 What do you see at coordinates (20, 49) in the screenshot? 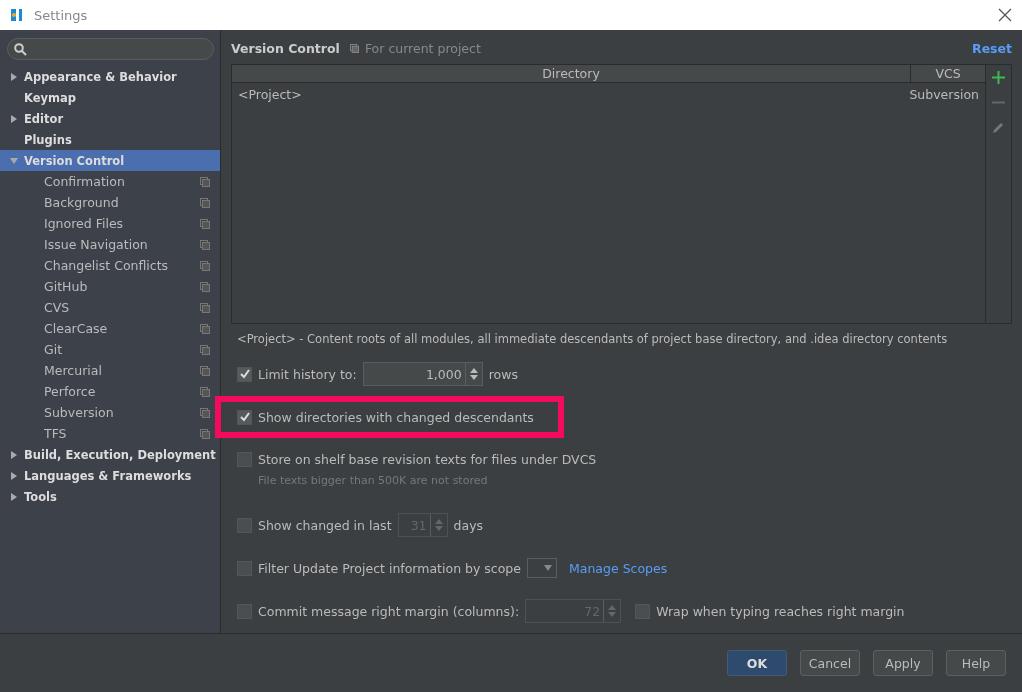
I see `search-icon` at bounding box center [20, 49].